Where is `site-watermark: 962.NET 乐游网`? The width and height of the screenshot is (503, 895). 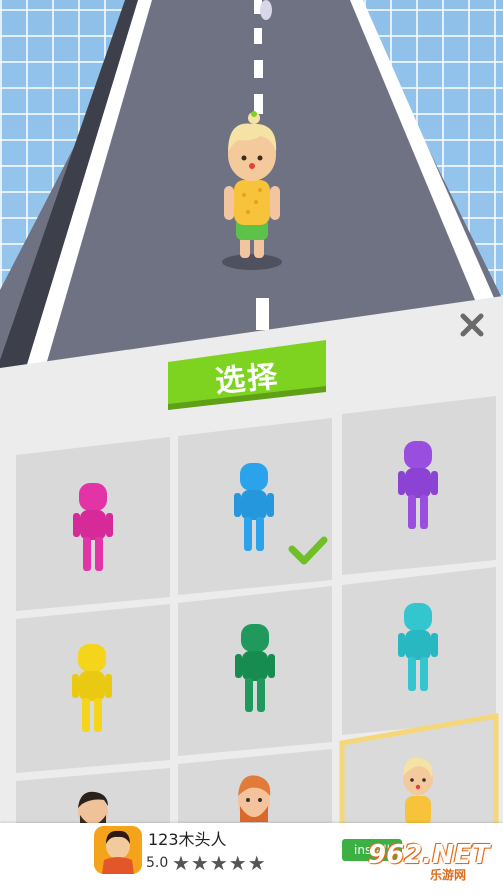
site-watermark: 962.NET 乐游网 is located at coordinates (433, 865).